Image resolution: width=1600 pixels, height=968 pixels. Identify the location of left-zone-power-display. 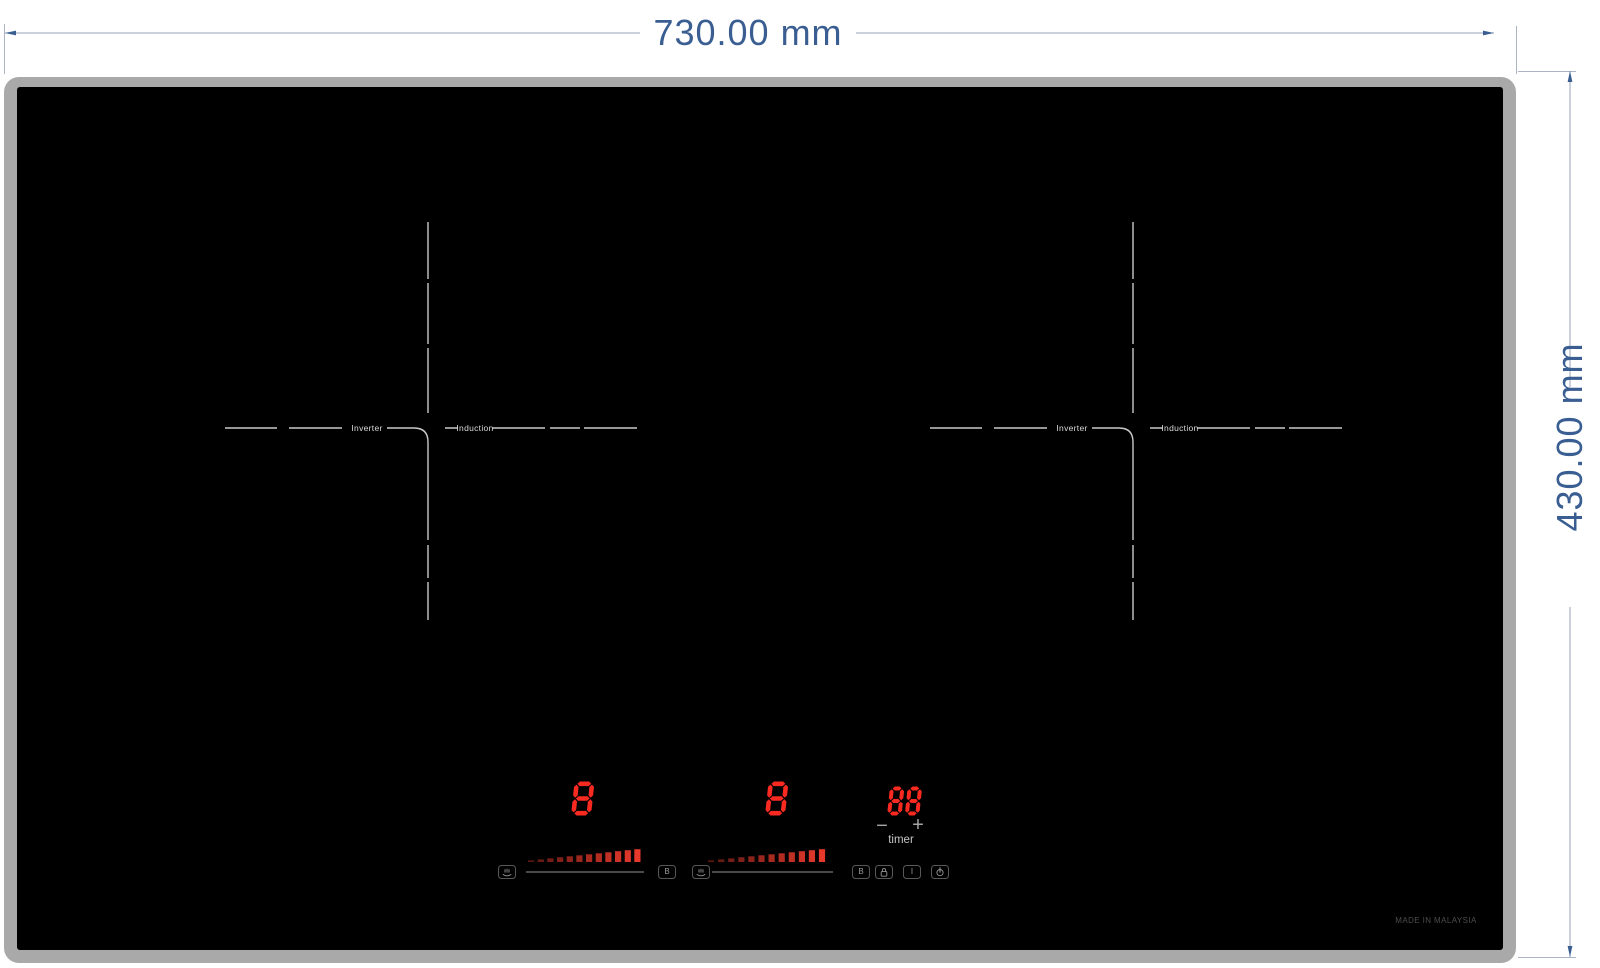
(583, 798).